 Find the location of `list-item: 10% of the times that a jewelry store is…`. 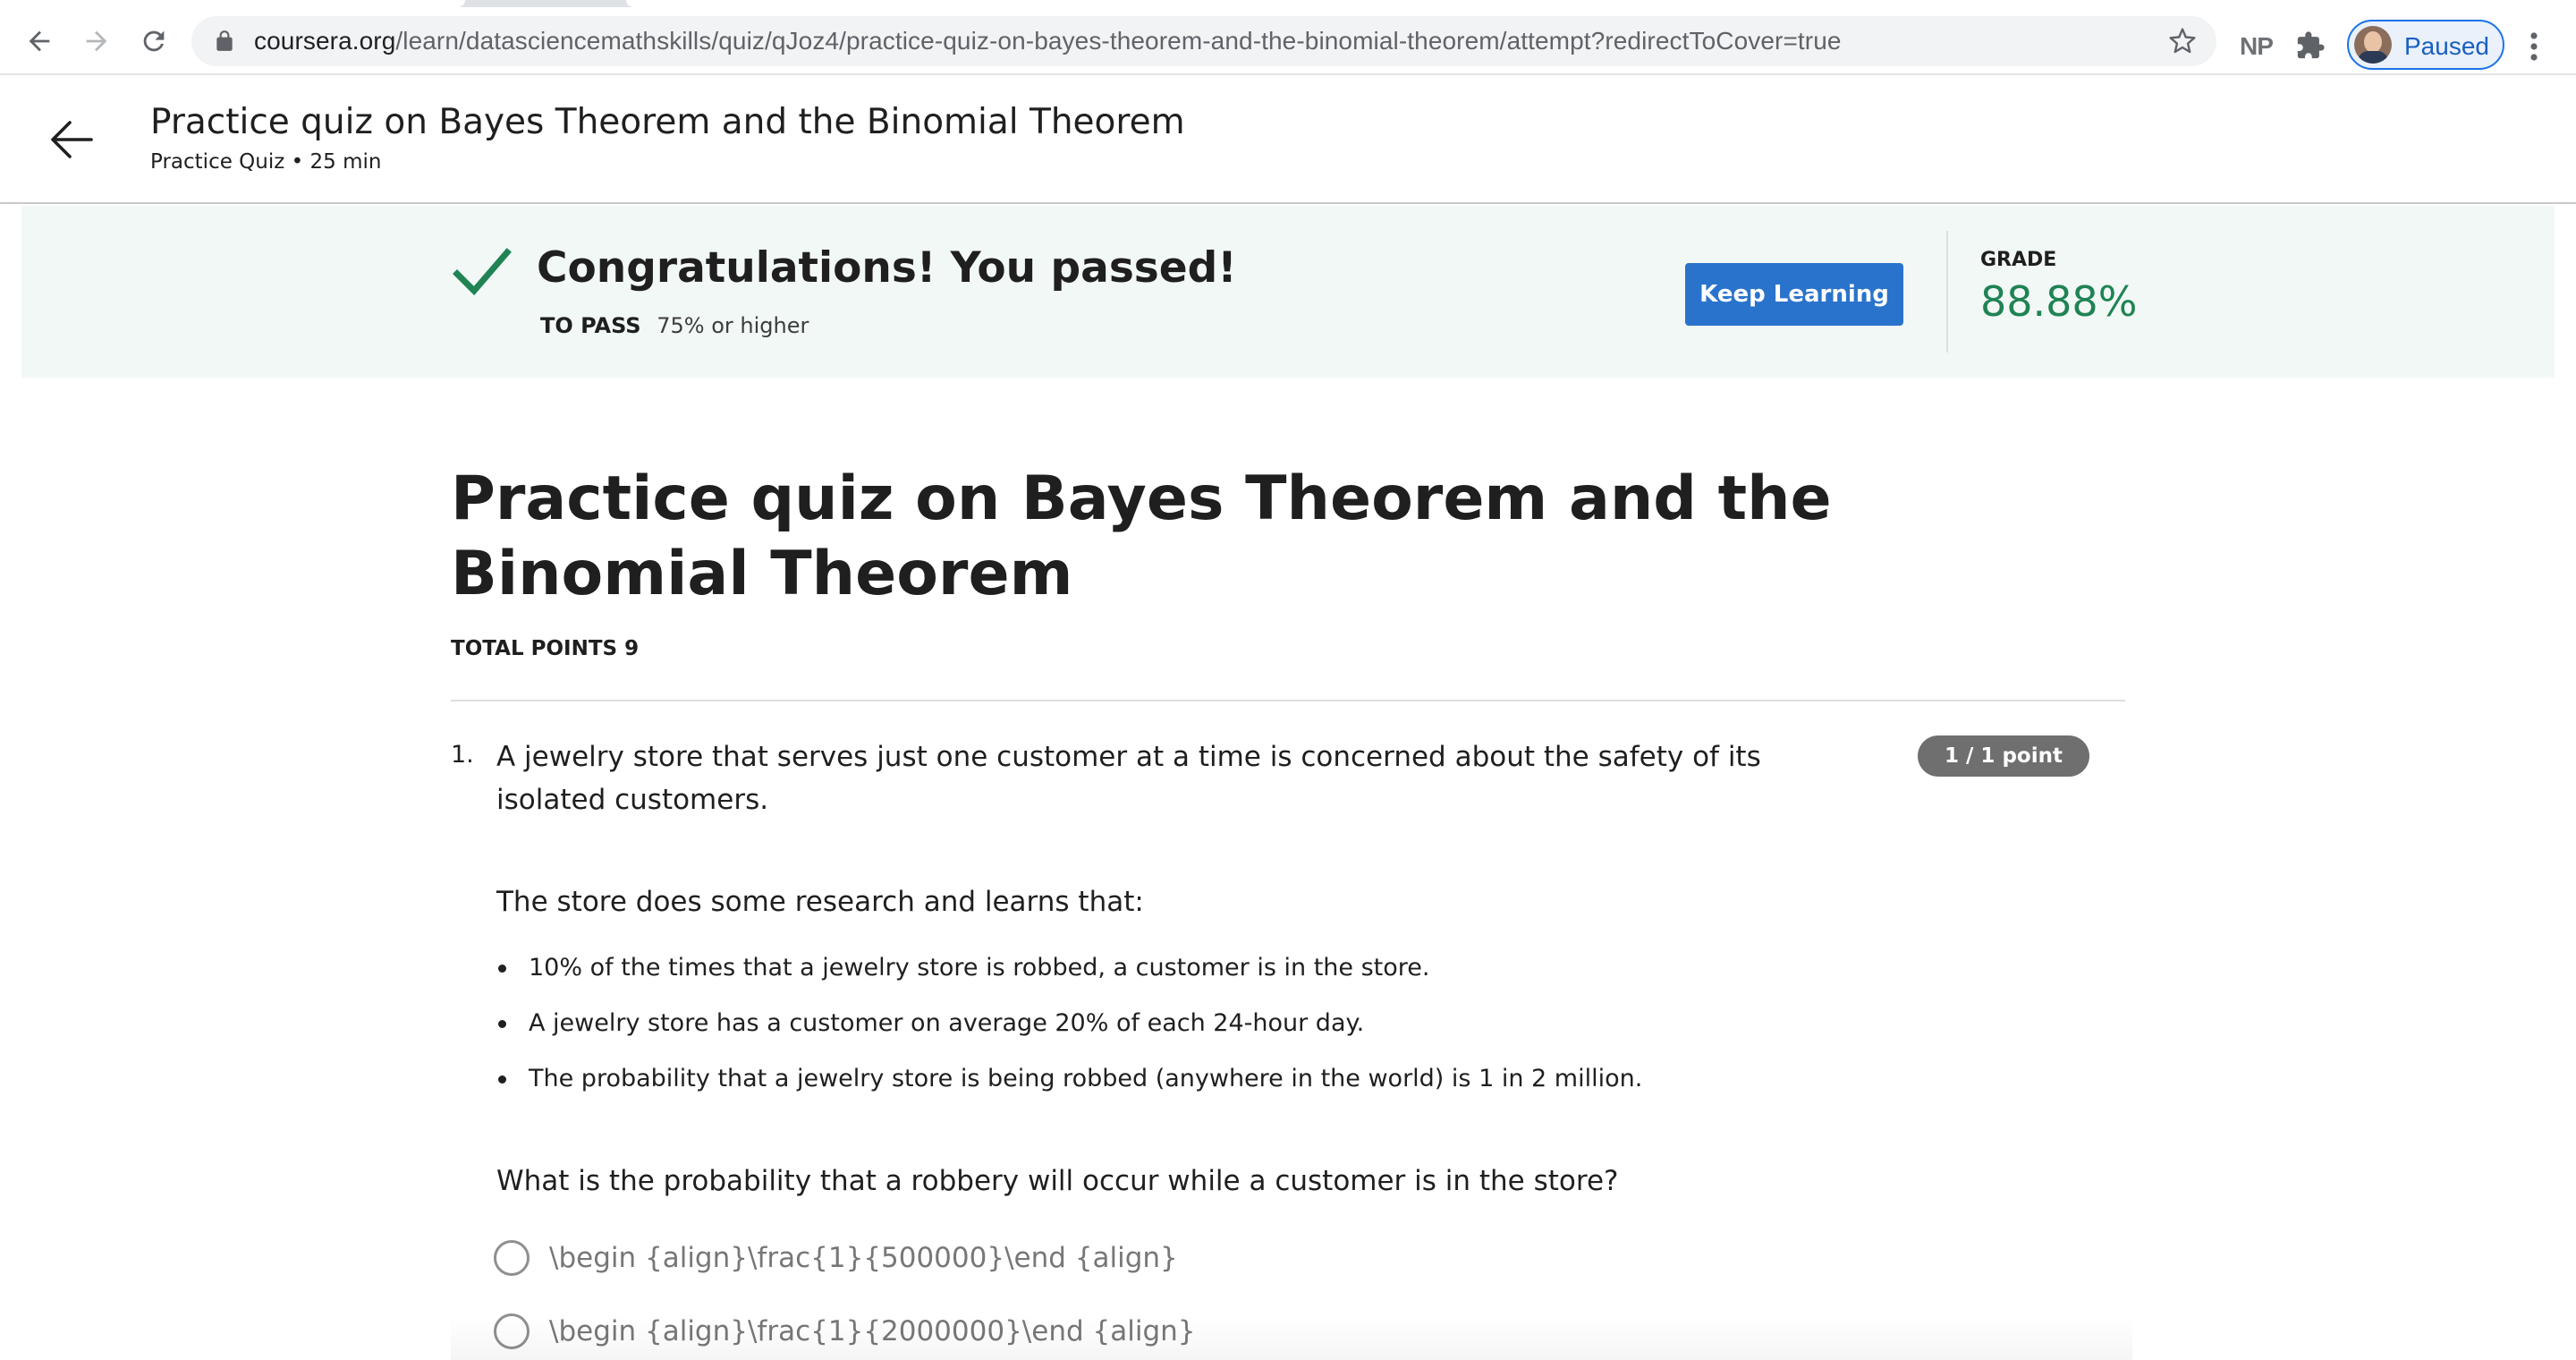

list-item: 10% of the times that a jewelry store is… is located at coordinates (1069, 979).